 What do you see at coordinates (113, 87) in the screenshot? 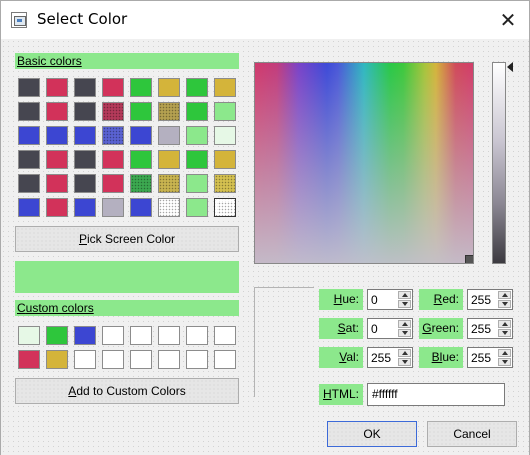
I see `basic-color-swatch-r0-c3` at bounding box center [113, 87].